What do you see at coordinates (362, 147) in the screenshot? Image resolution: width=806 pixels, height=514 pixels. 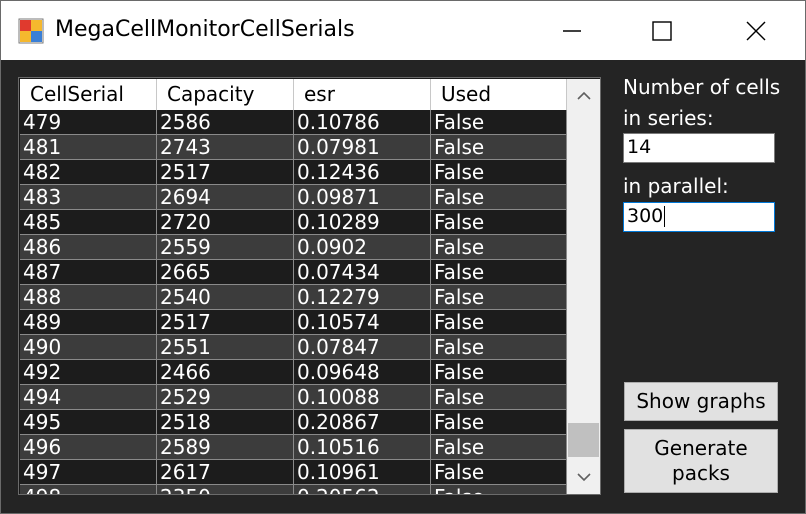 I see `cell-esr: 0.07981` at bounding box center [362, 147].